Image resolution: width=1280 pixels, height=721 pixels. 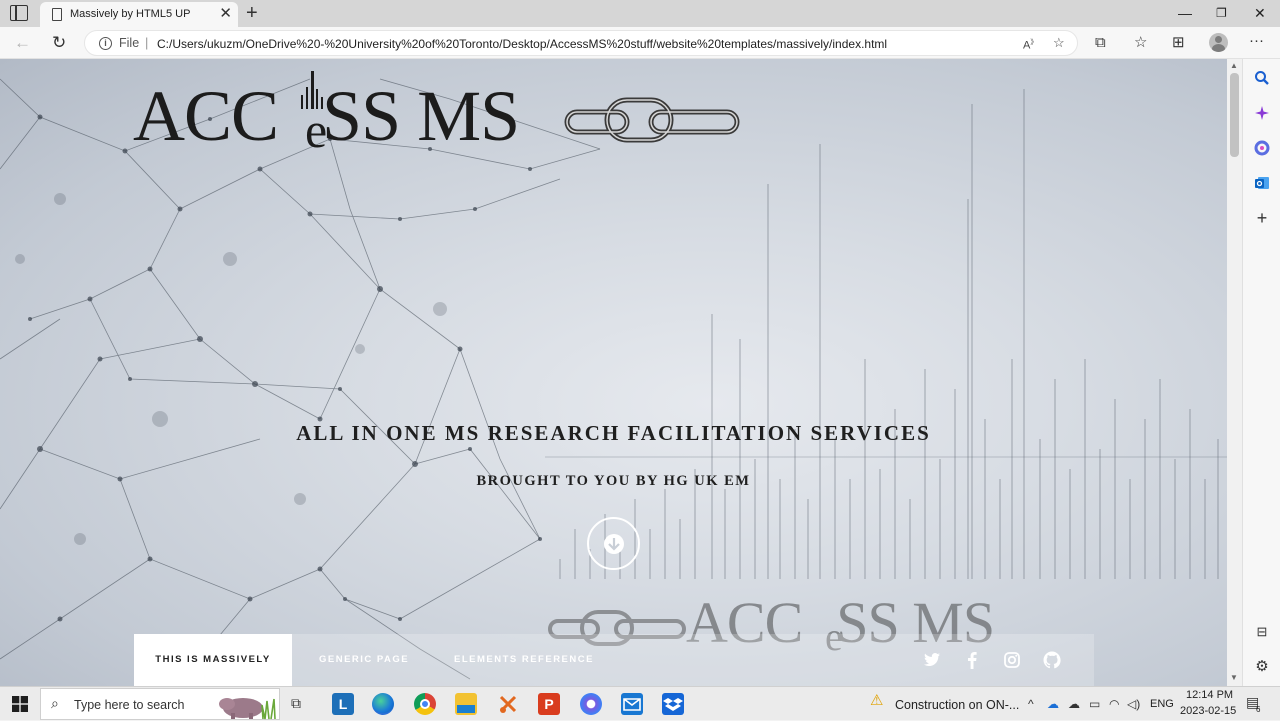 What do you see at coordinates (591, 704) in the screenshot?
I see `copilot-app-icon` at bounding box center [591, 704].